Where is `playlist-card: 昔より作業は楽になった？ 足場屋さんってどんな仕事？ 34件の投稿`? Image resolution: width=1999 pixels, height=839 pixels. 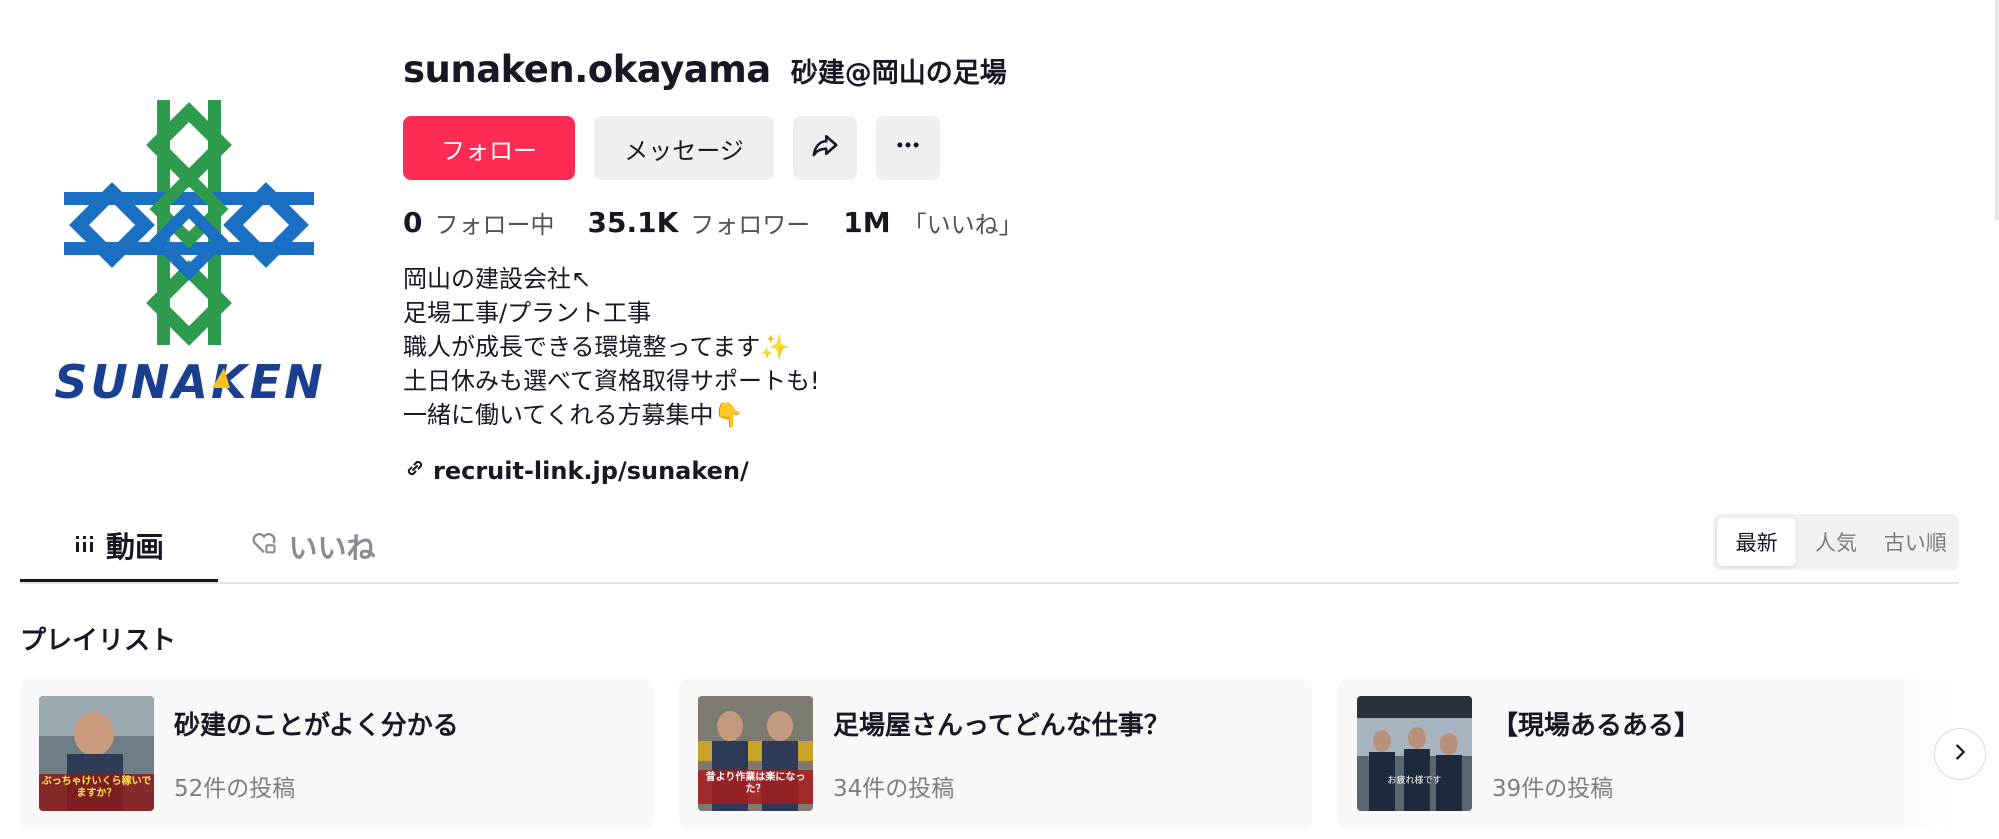 playlist-card: 昔より作業は楽になった？ 足場屋さんってどんな仕事？ 34件の投稿 is located at coordinates (995, 754).